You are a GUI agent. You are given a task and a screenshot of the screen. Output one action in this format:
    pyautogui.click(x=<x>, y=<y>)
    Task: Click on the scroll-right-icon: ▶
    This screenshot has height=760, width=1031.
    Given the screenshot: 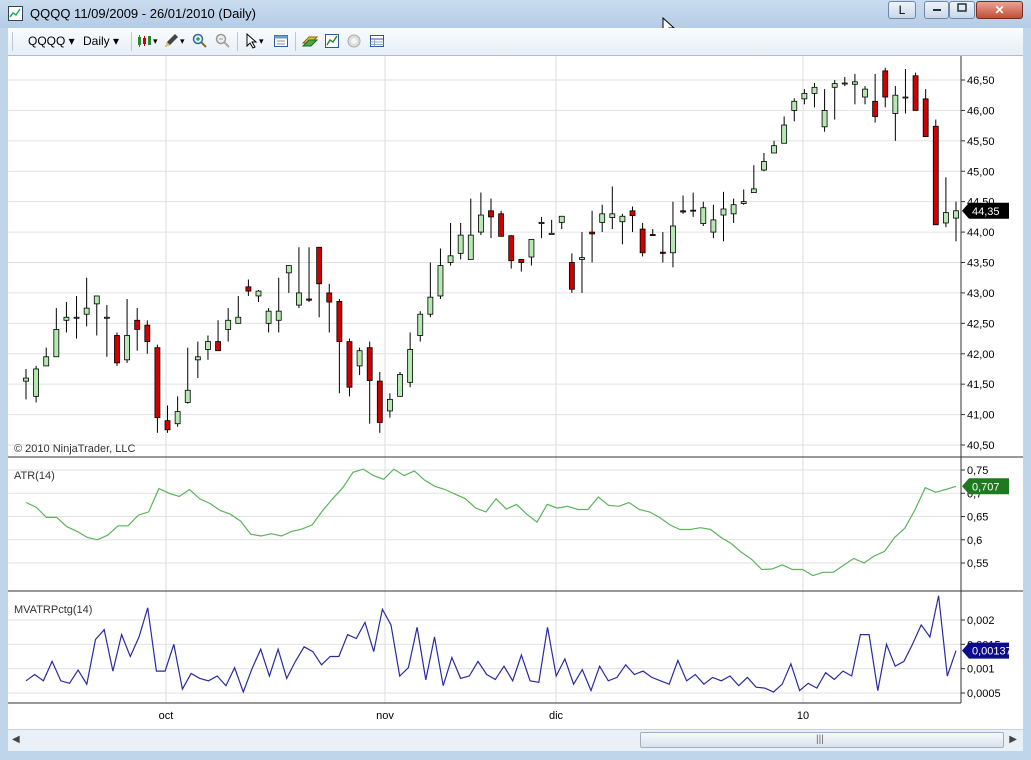 What is the action you would take?
    pyautogui.click(x=1013, y=739)
    